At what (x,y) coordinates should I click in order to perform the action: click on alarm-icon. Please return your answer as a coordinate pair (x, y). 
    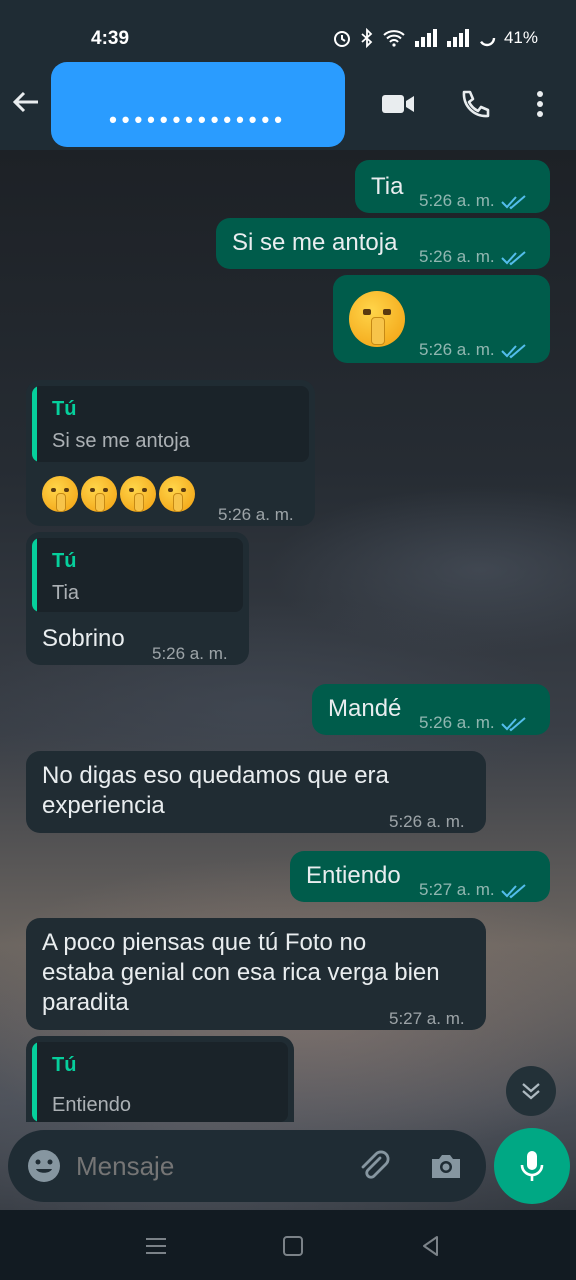
    Looking at the image, I should click on (341, 39).